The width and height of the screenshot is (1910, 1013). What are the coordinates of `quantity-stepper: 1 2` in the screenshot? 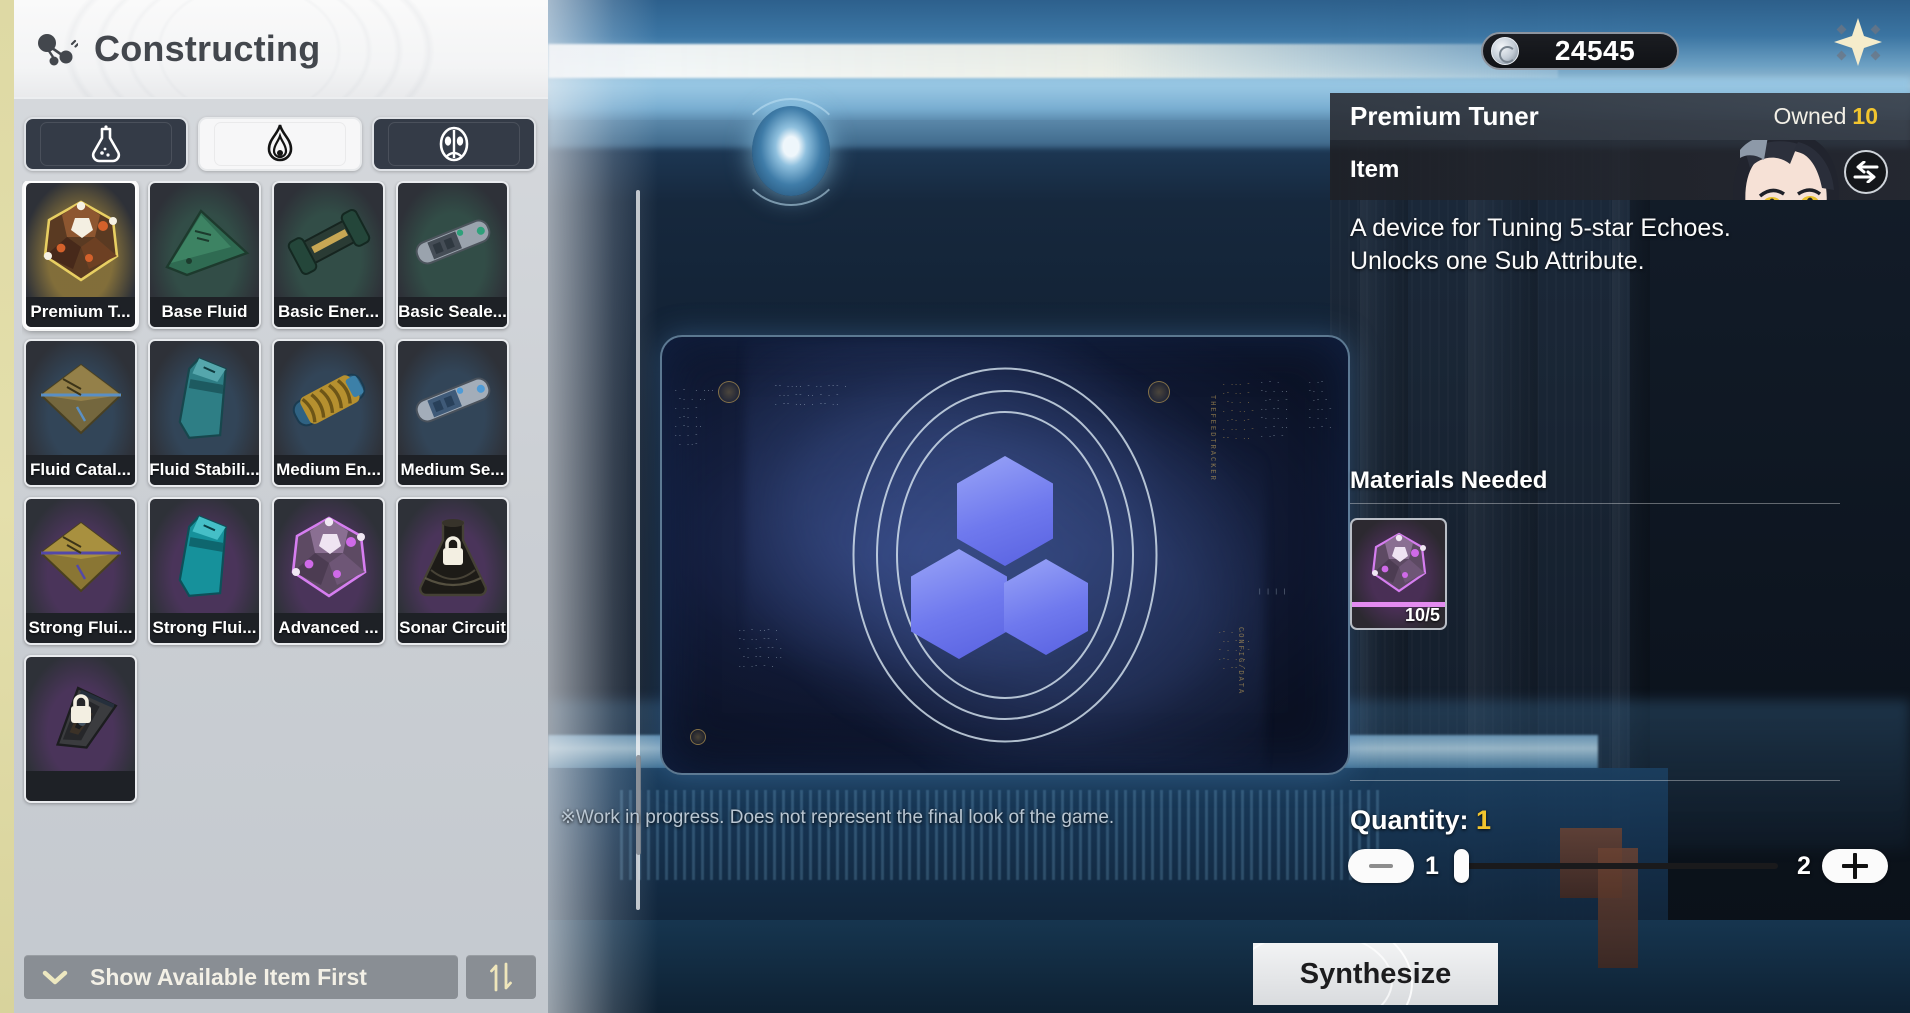 It's located at (1618, 866).